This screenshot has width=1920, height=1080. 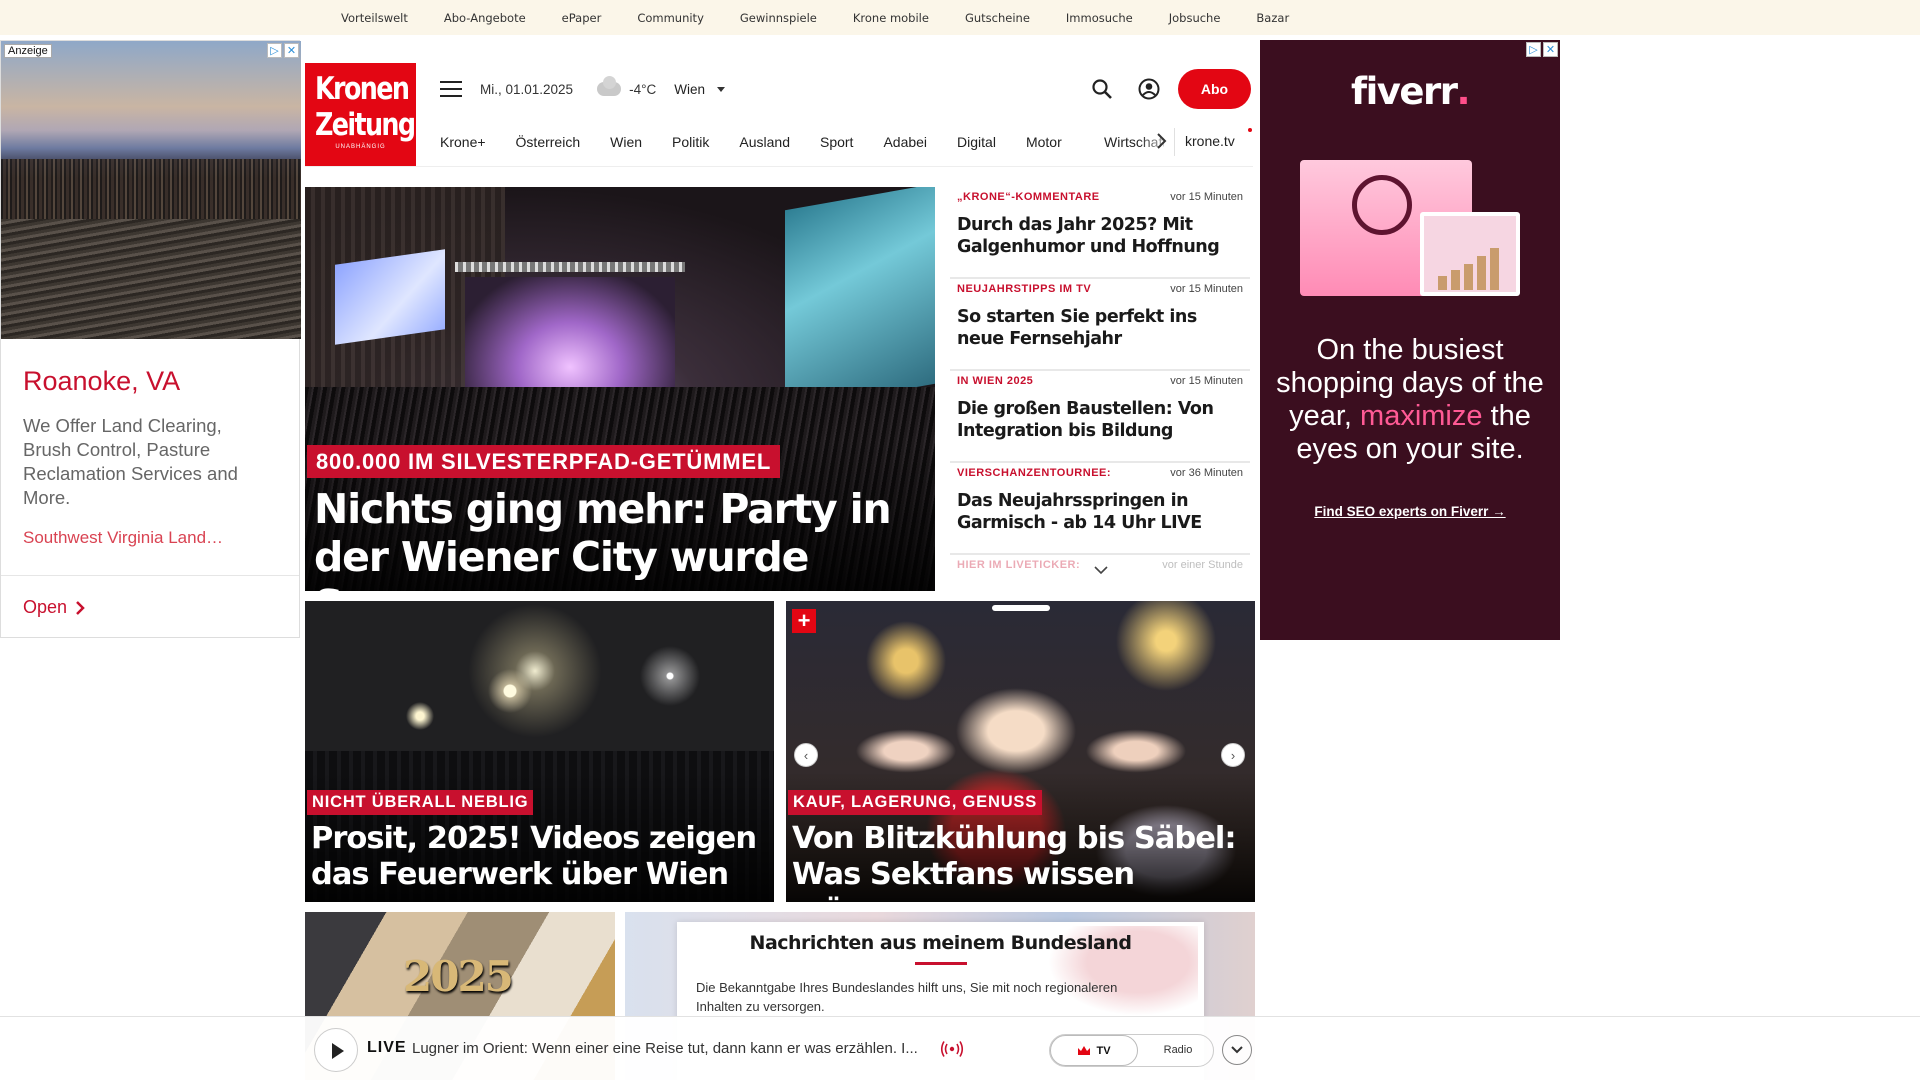 I want to click on service-link-abo-angebote: Abo-Angebote, so click(x=485, y=18).